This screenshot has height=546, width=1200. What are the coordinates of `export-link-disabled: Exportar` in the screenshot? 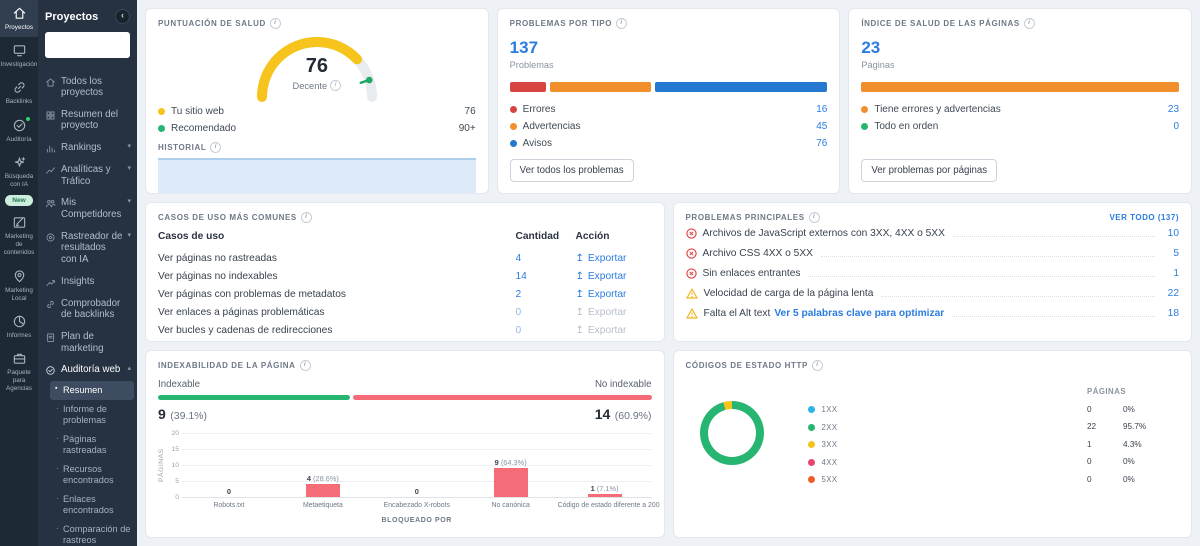 It's located at (614, 330).